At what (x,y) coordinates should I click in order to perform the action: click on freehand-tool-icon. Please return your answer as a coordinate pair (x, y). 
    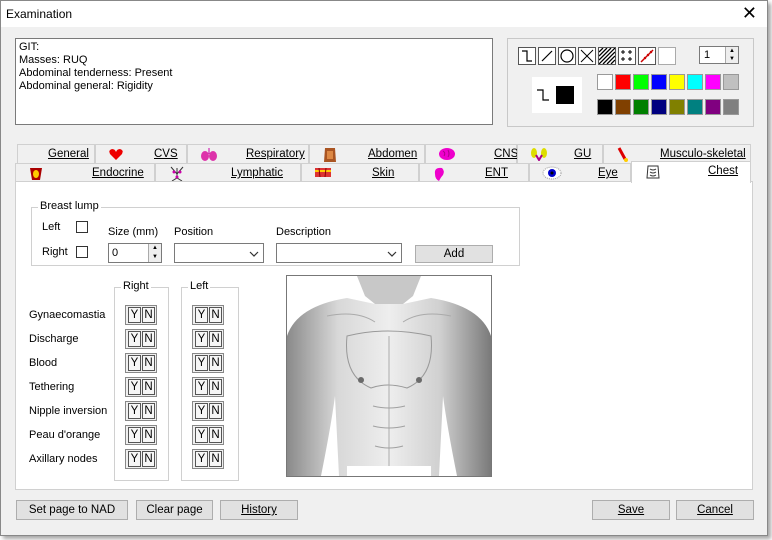
    Looking at the image, I should click on (527, 56).